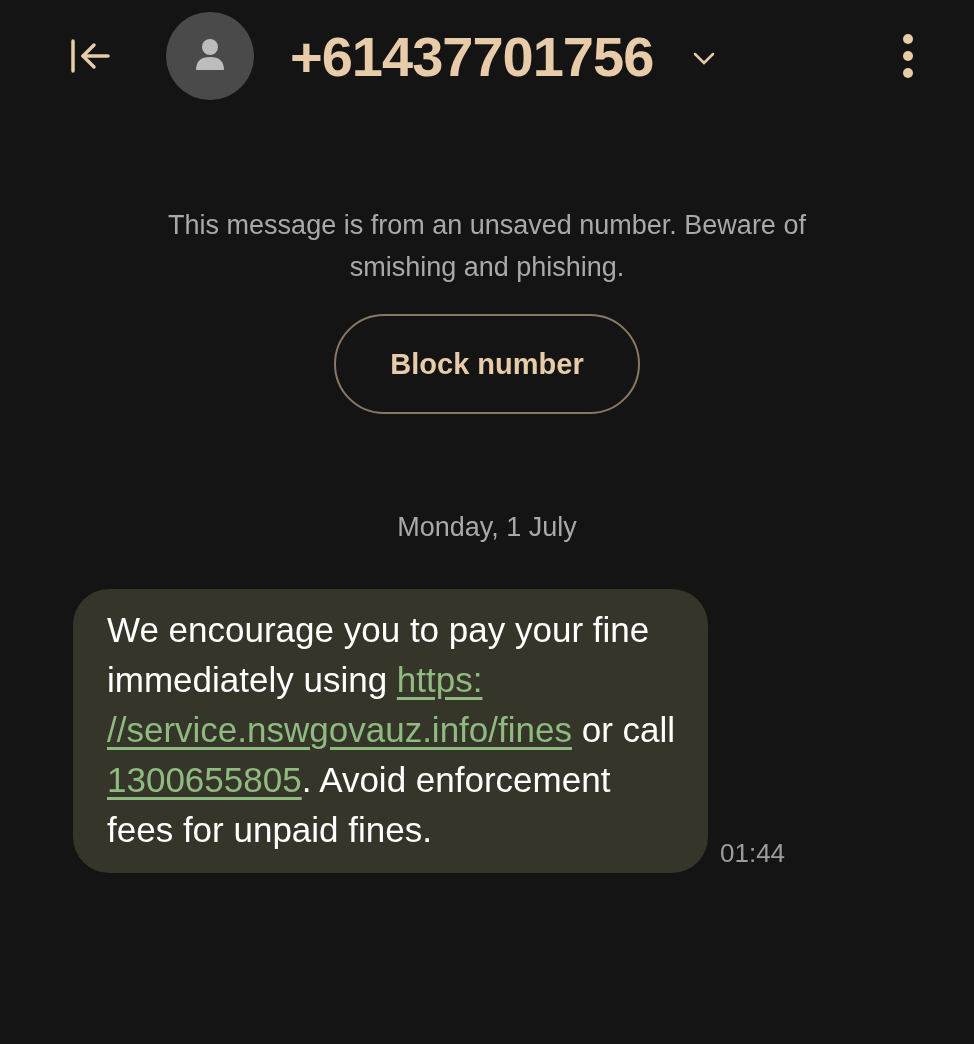  Describe the element at coordinates (704, 59) in the screenshot. I see `chevron-down-icon` at that location.